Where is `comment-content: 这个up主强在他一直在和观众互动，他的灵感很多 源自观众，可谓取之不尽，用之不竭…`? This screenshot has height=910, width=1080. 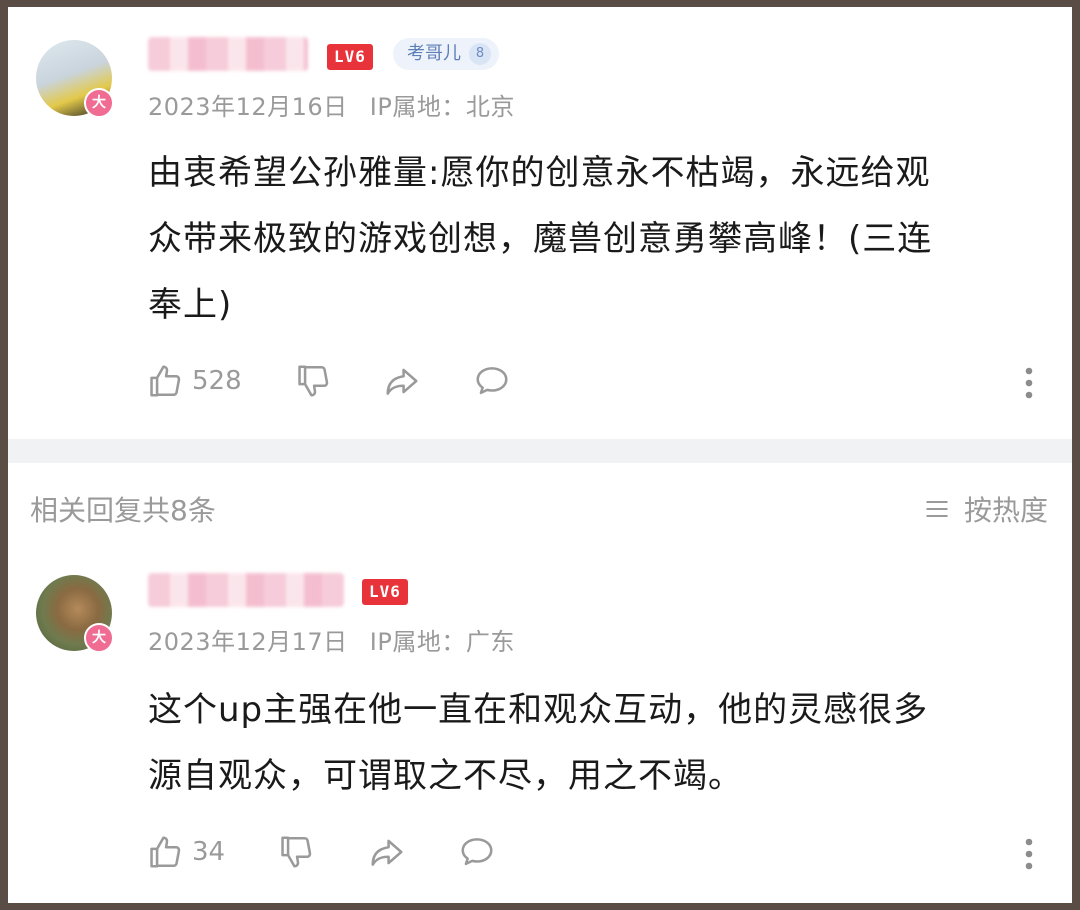
comment-content: 这个up主强在他一直在和观众互动，他的灵感很多 源自观众，可谓取之不尽，用之不竭… is located at coordinates (598, 743).